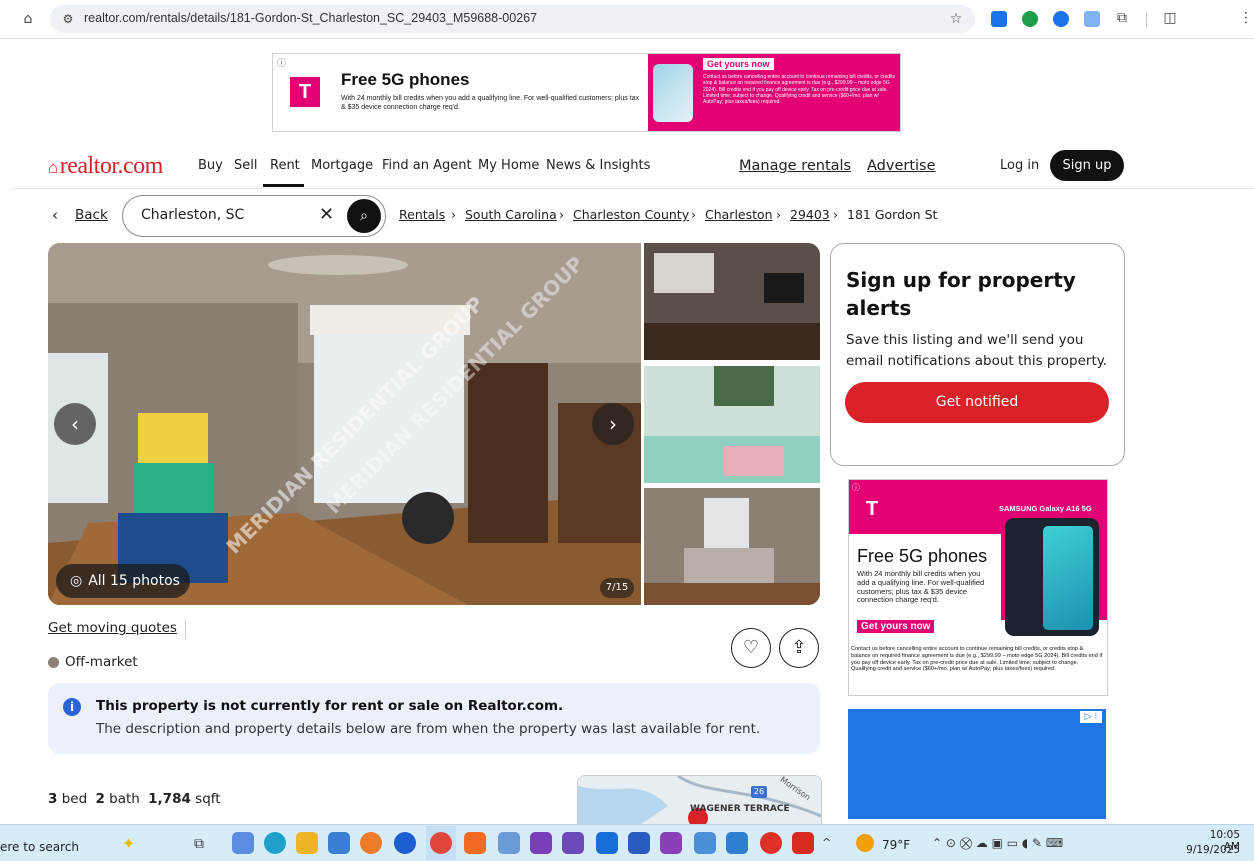 The height and width of the screenshot is (861, 1254). What do you see at coordinates (896, 845) in the screenshot?
I see `weather-temp: 79°F` at bounding box center [896, 845].